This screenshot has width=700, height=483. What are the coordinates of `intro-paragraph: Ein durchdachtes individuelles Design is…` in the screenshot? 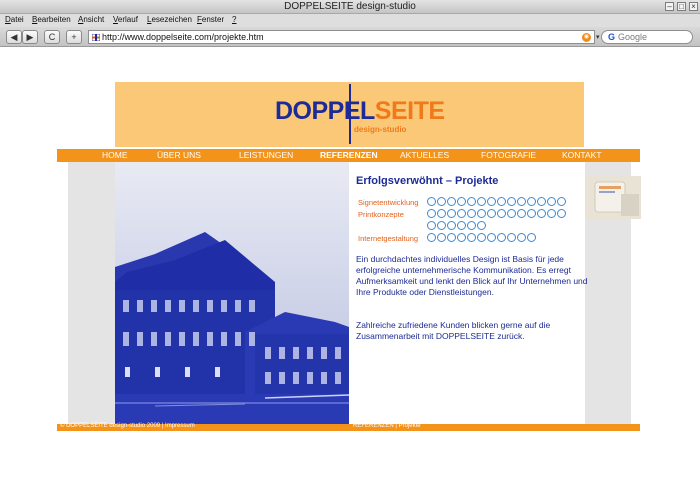 It's located at (472, 275).